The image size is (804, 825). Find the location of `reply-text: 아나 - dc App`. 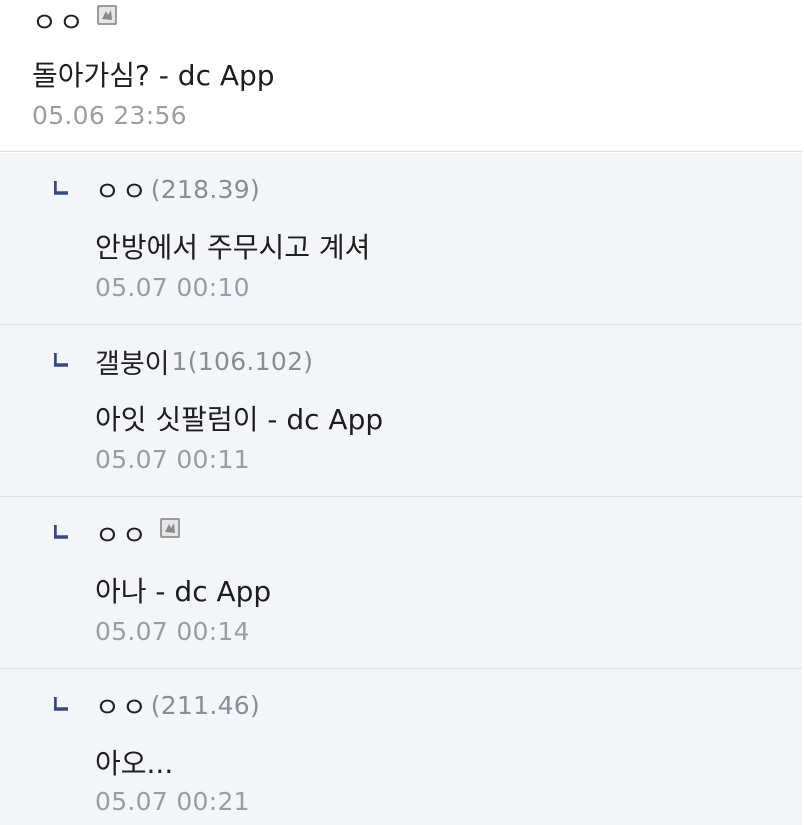

reply-text: 아나 - dc App is located at coordinates (183, 591).